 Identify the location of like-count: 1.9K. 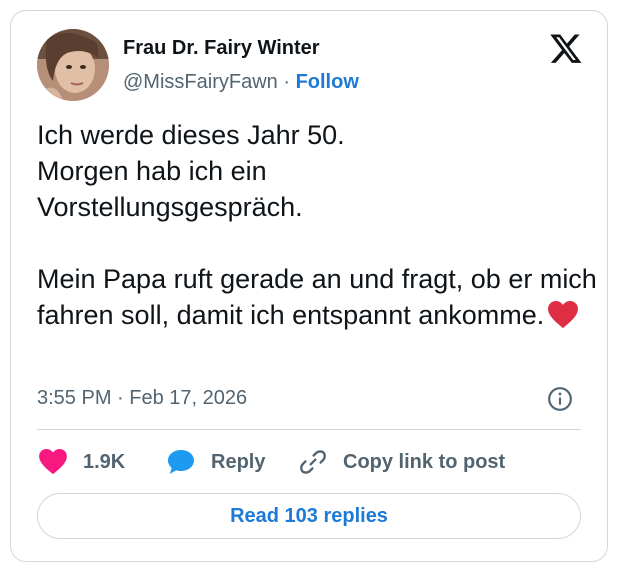
(104, 461).